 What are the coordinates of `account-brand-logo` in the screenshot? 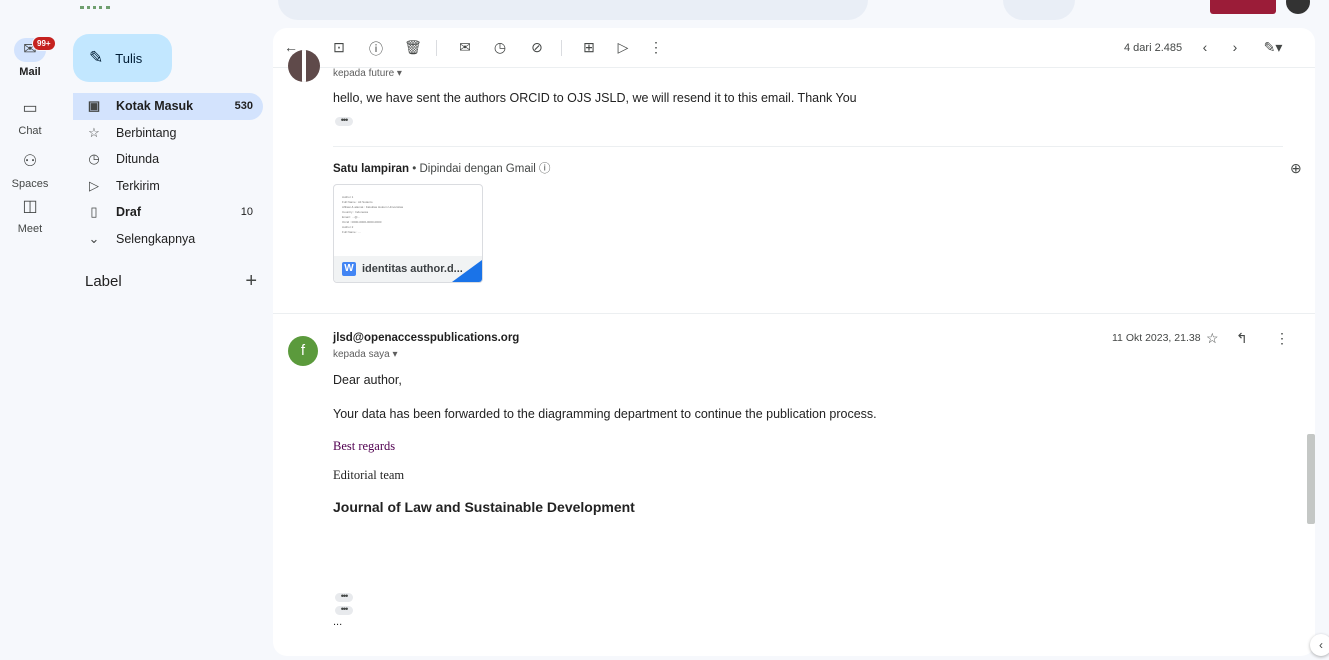 It's located at (1243, 7).